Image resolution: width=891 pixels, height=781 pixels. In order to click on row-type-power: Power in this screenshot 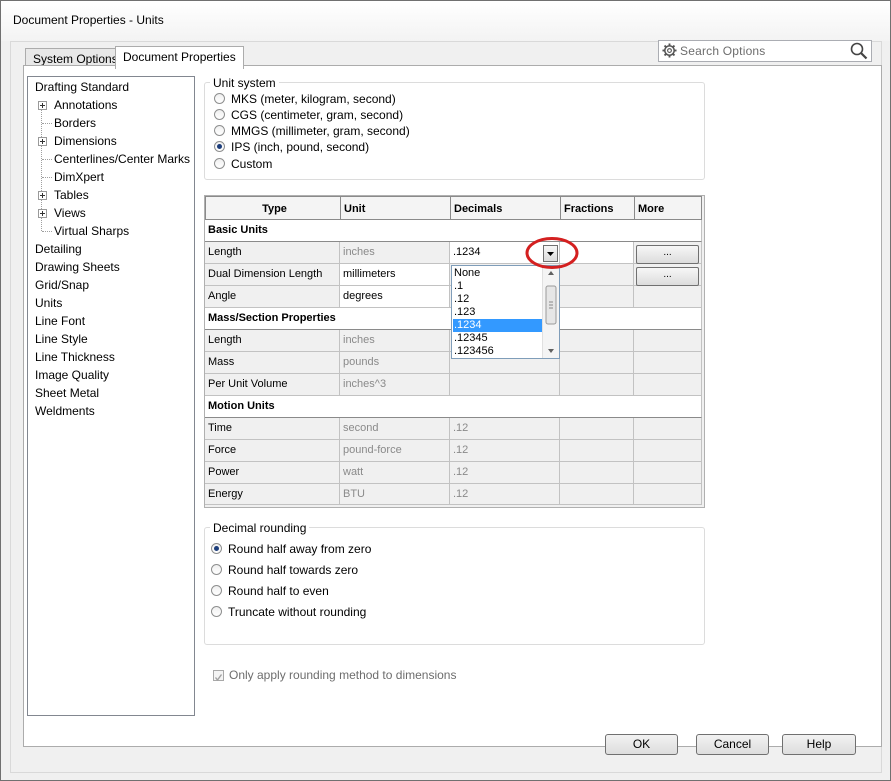, I will do `click(272, 473)`.